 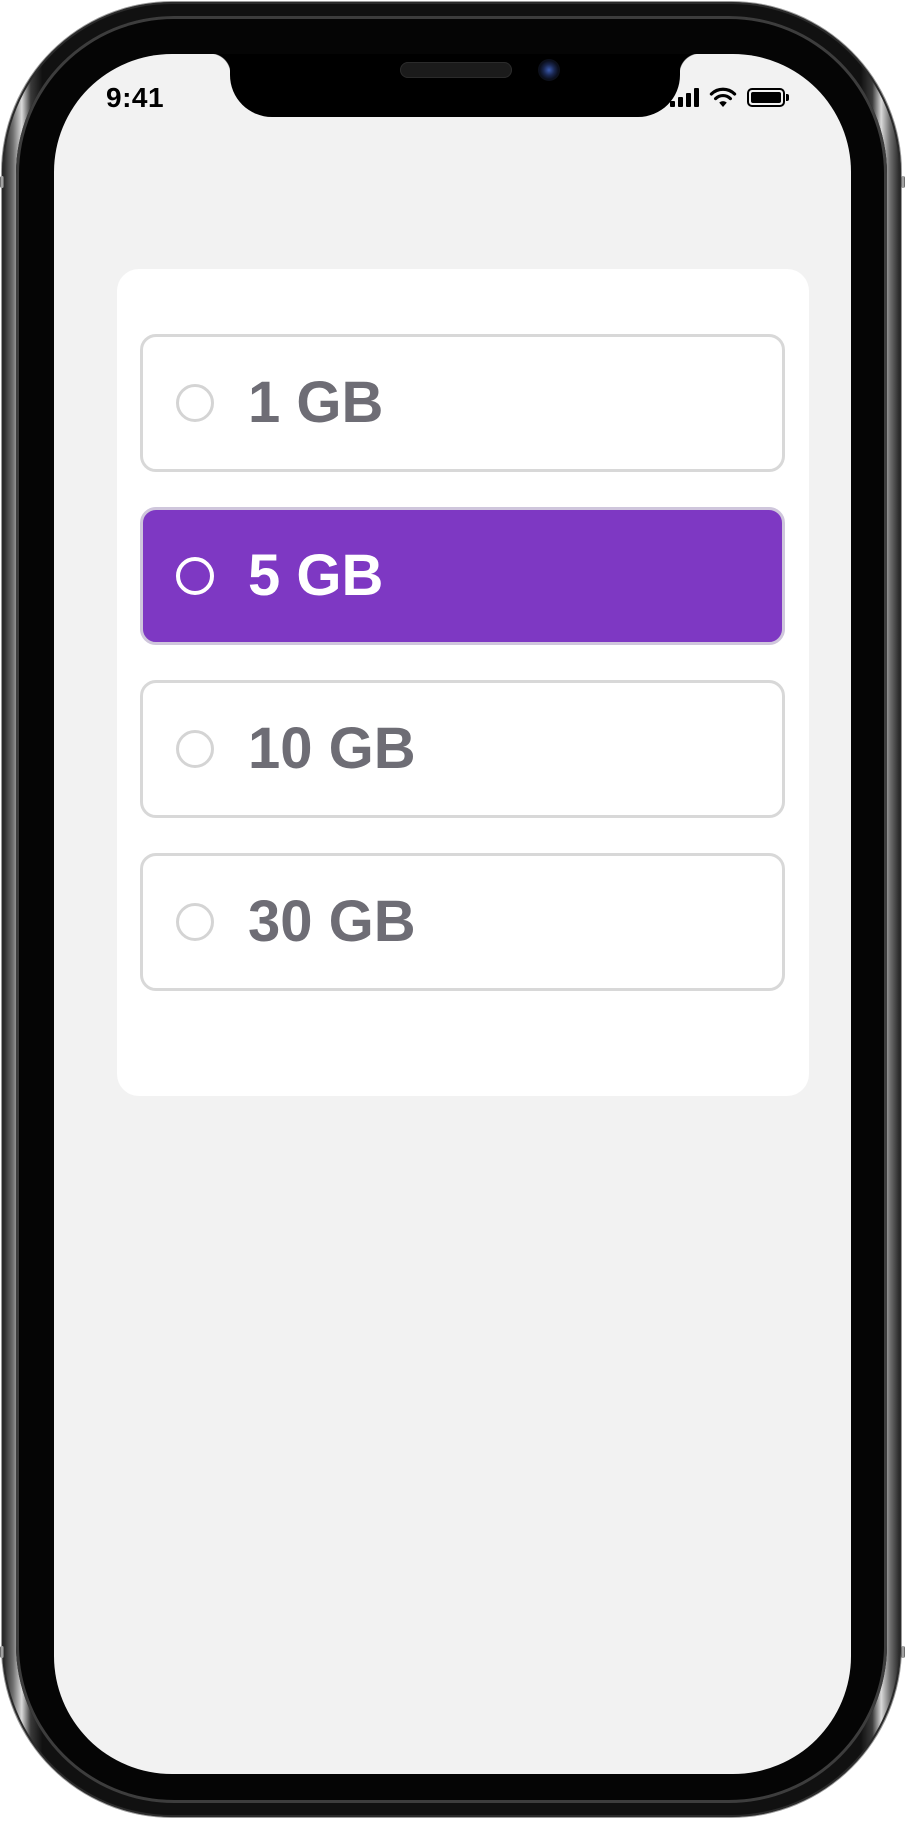 I want to click on left-side-button-top, so click(x=2, y=182).